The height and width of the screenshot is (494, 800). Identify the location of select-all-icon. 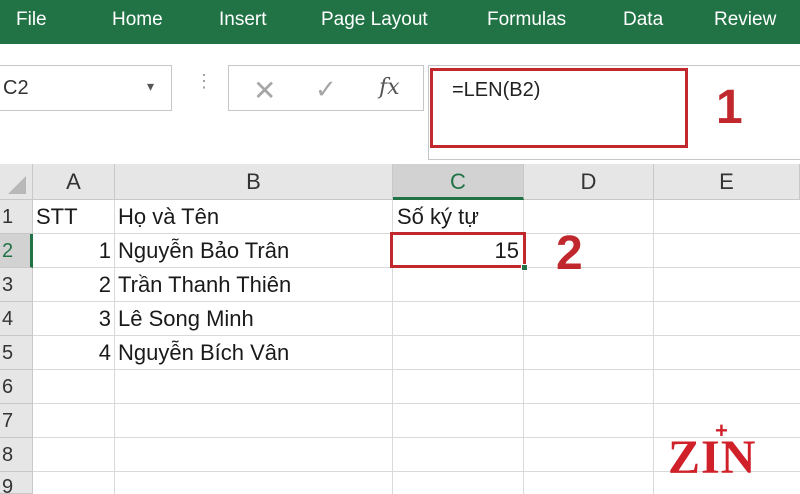
(17, 185).